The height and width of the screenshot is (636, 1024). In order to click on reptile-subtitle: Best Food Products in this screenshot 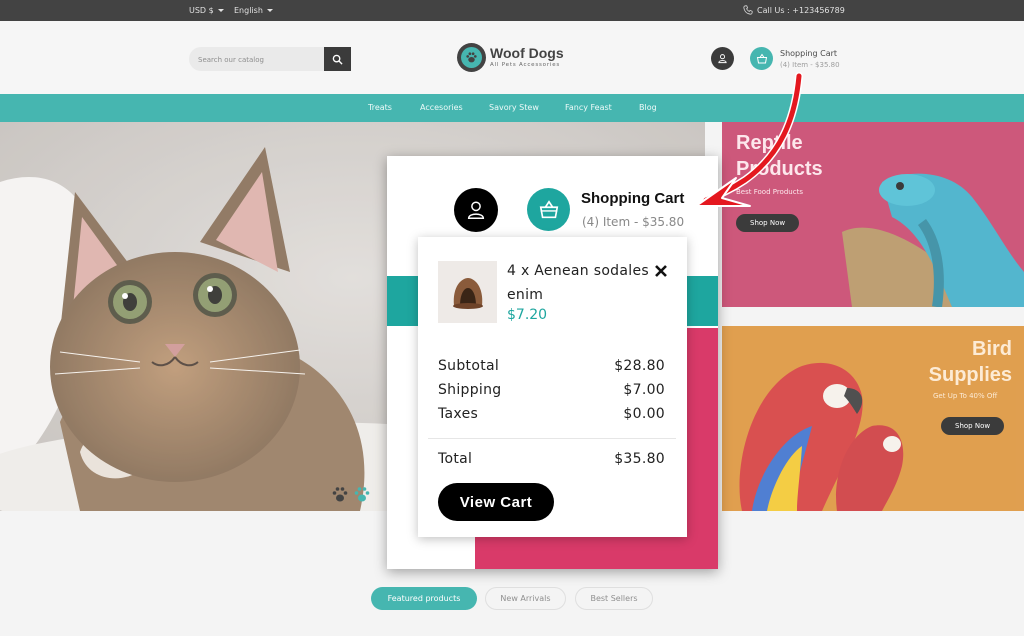, I will do `click(769, 192)`.